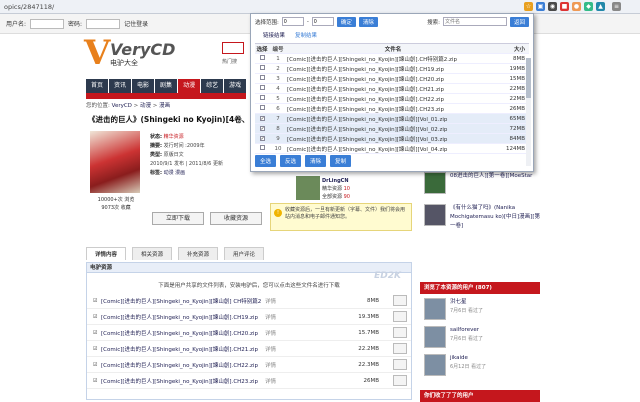 The width and height of the screenshot is (640, 402). Describe the element at coordinates (103, 23) in the screenshot. I see `password-input` at that location.